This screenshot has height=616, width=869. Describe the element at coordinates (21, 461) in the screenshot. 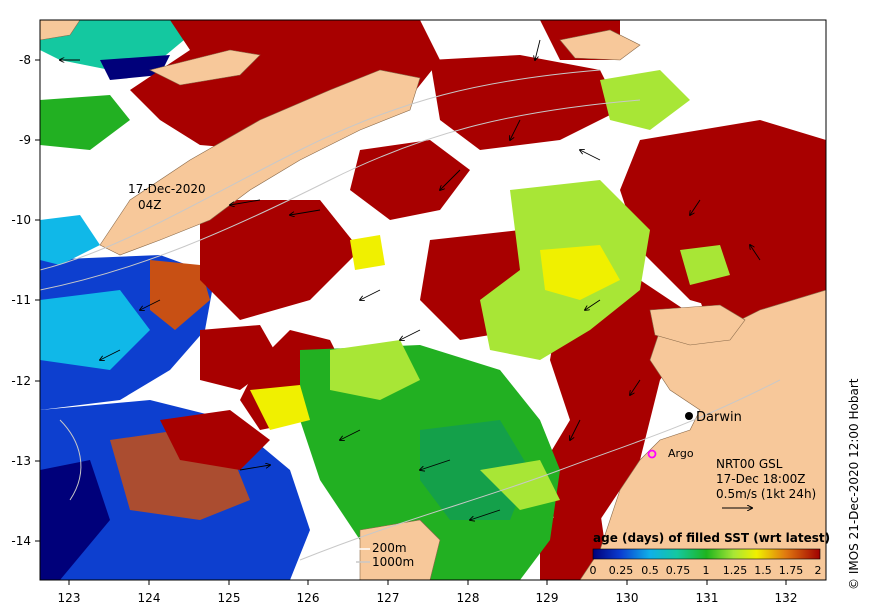

I see `lat-tick-label: -13` at that location.